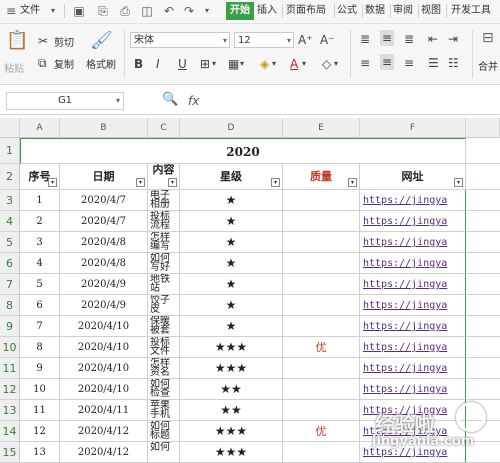 The height and width of the screenshot is (463, 500). What do you see at coordinates (158, 64) in the screenshot?
I see `italic-button: I` at bounding box center [158, 64].